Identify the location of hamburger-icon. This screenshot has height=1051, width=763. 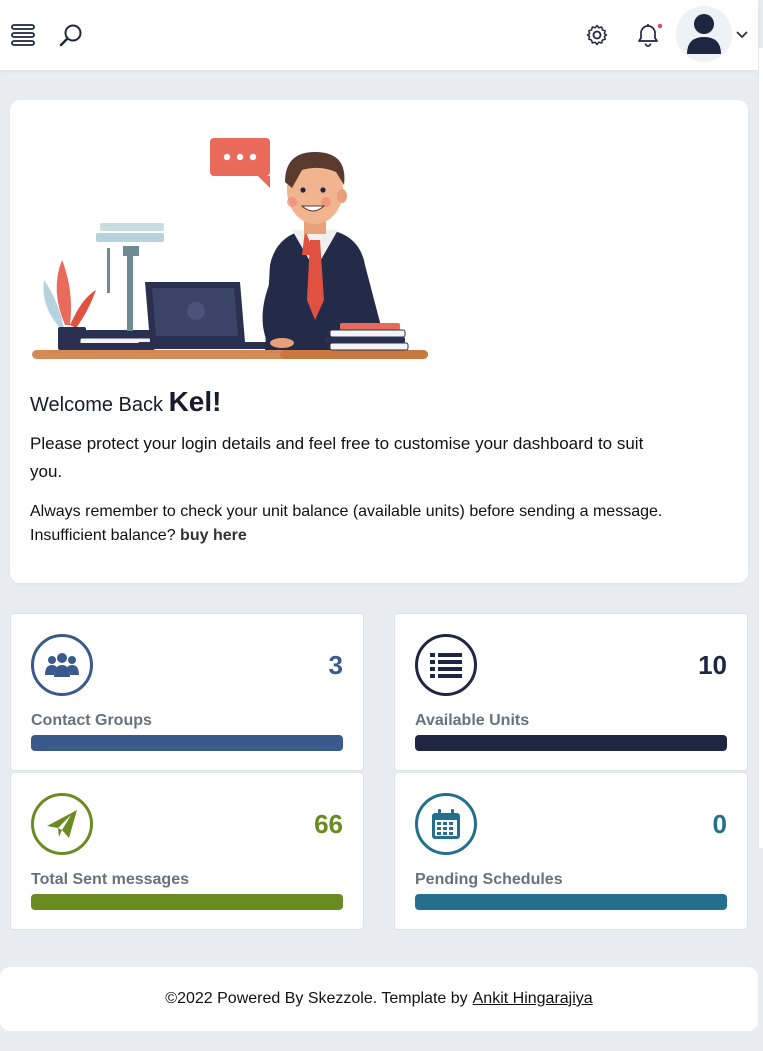
(23, 35).